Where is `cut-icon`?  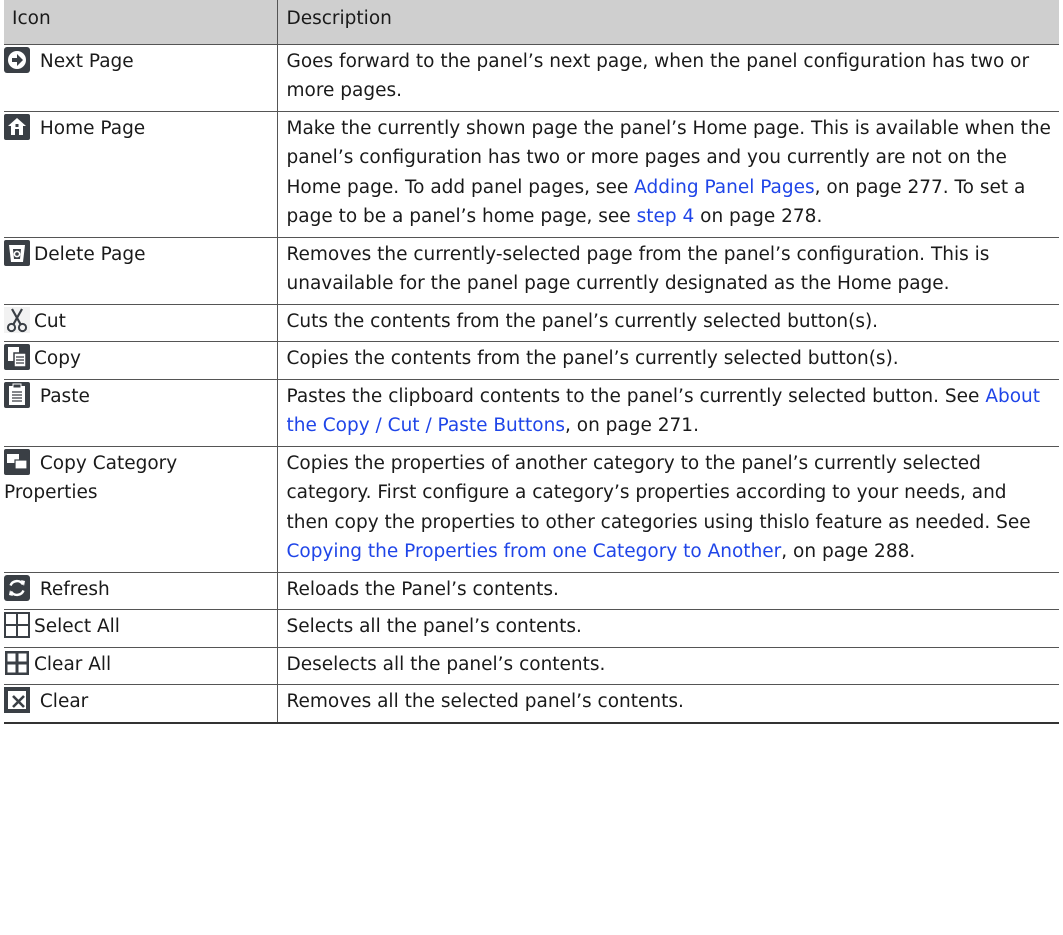
cut-icon is located at coordinates (17, 319).